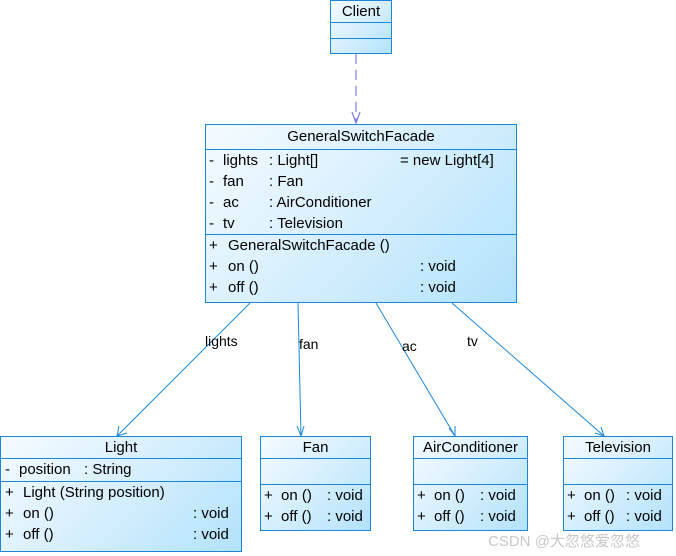 This screenshot has height=556, width=676. What do you see at coordinates (121, 448) in the screenshot?
I see `class-name: Light` at bounding box center [121, 448].